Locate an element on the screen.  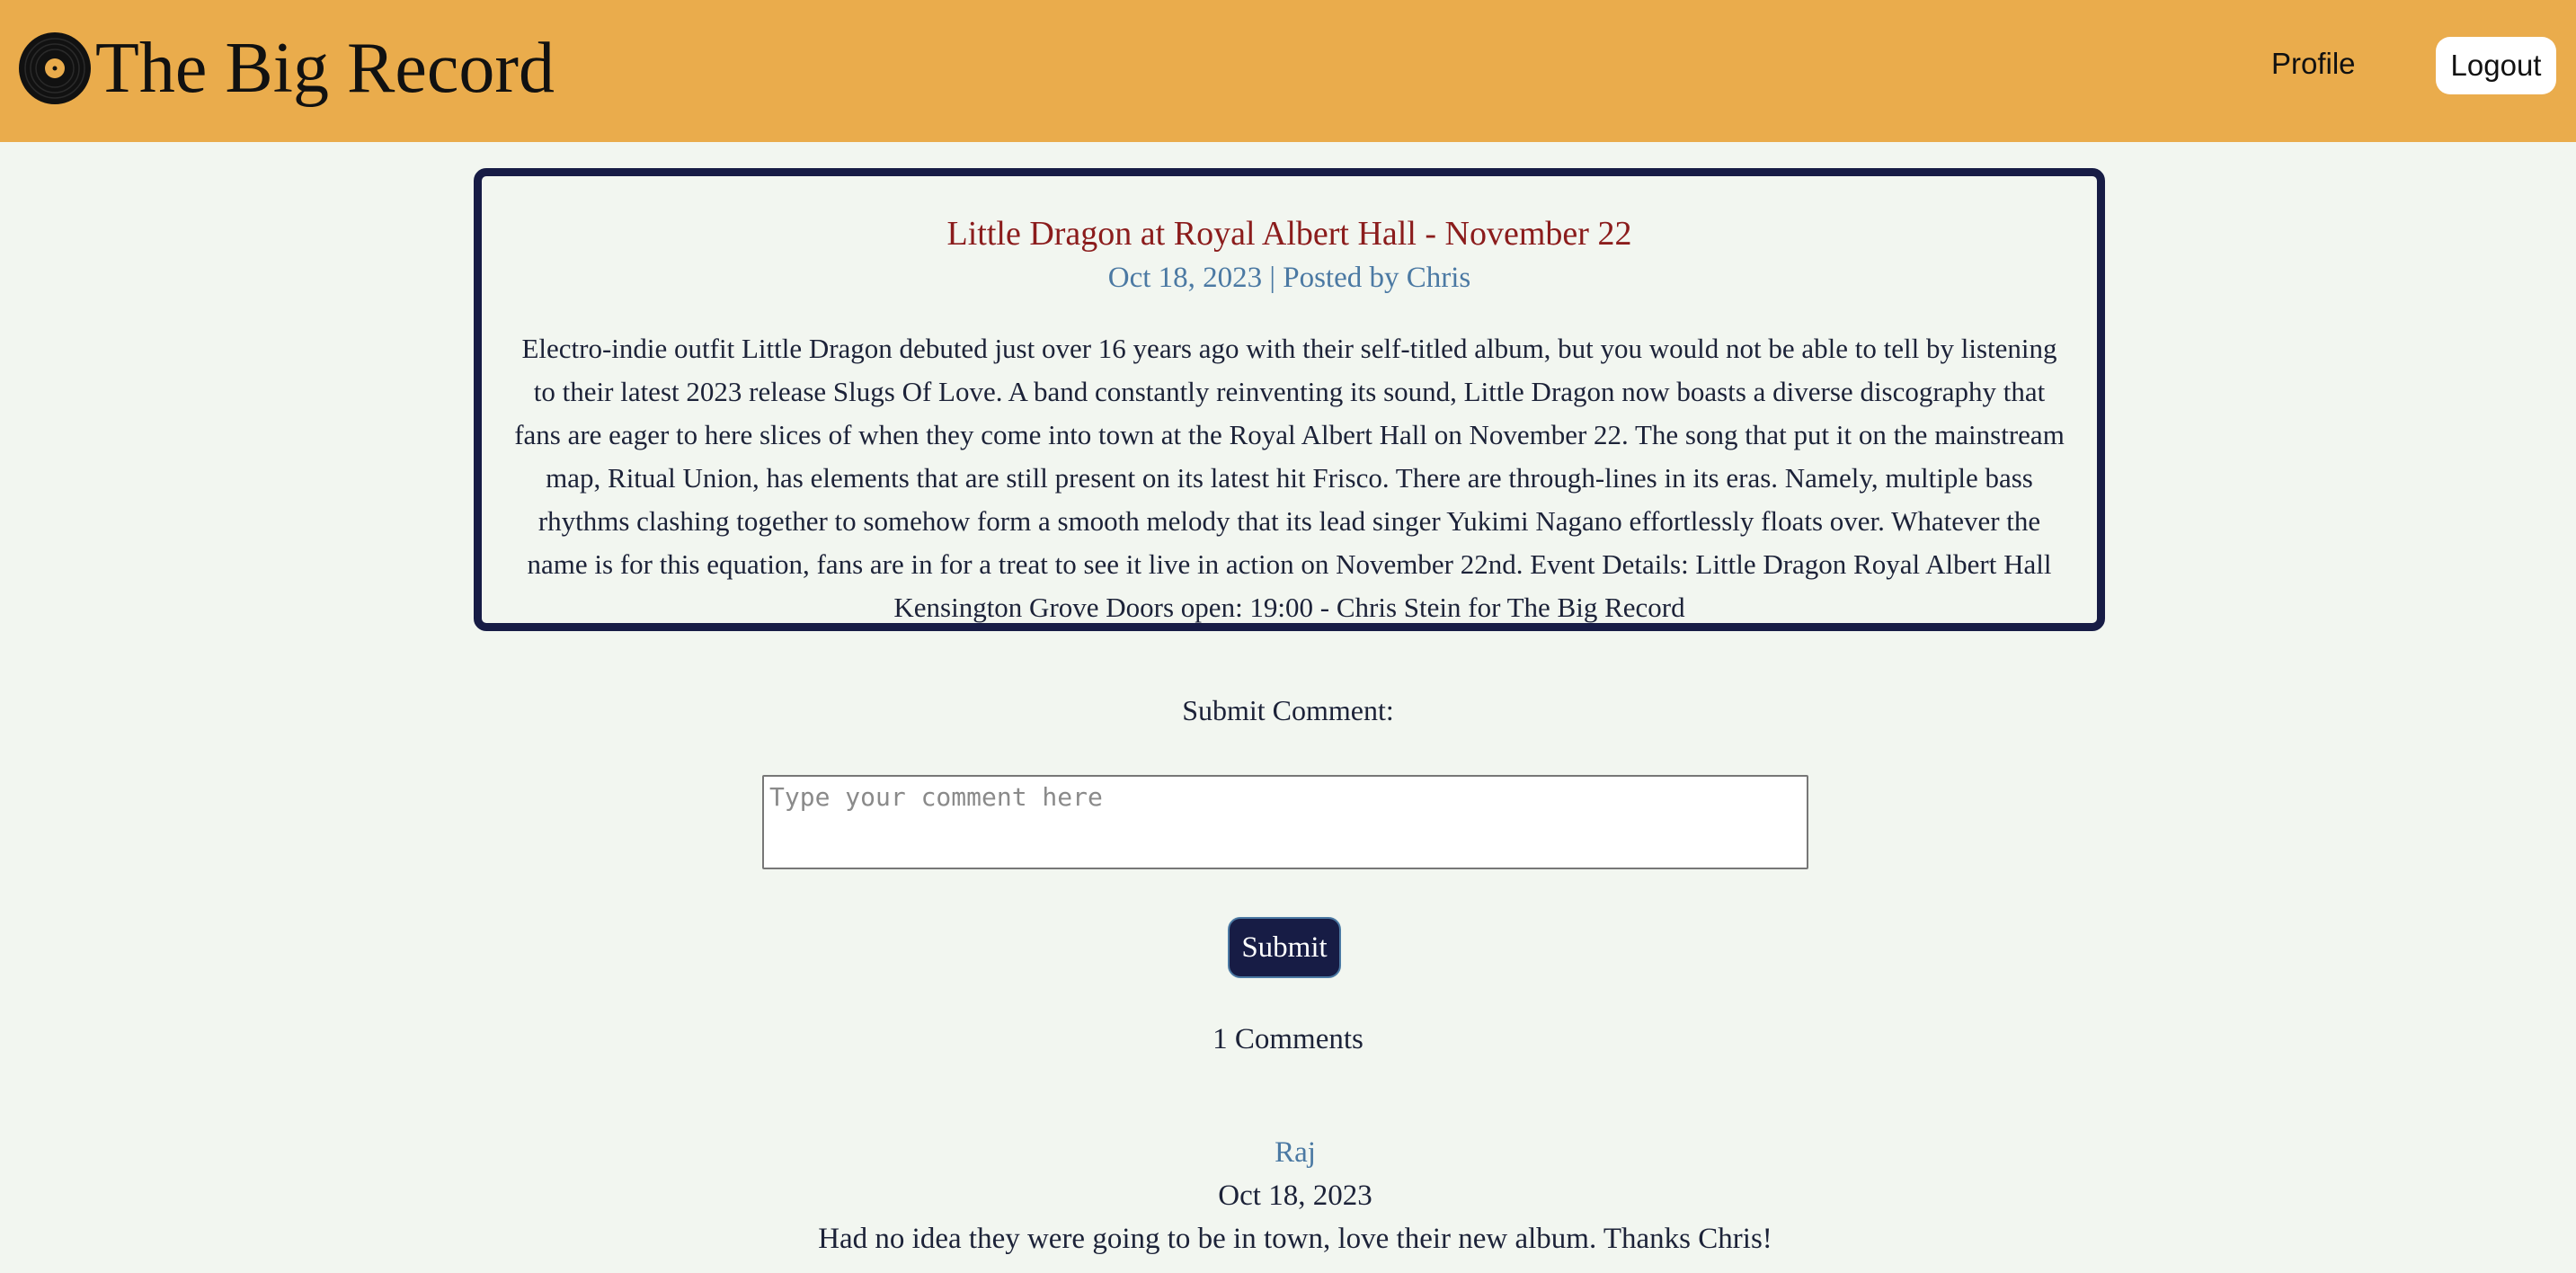
vinyl-record-icon is located at coordinates (55, 68).